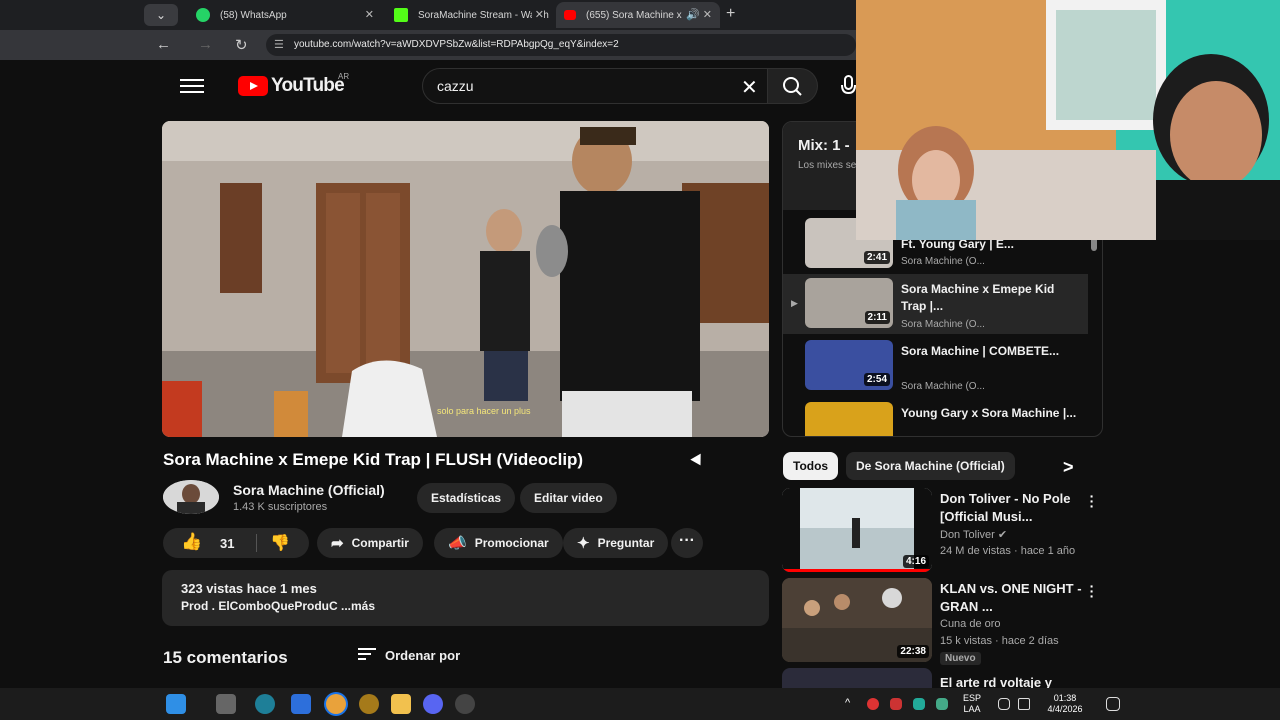 The width and height of the screenshot is (1280, 720). I want to click on close-icon: 🔊 ✕, so click(697, 14).